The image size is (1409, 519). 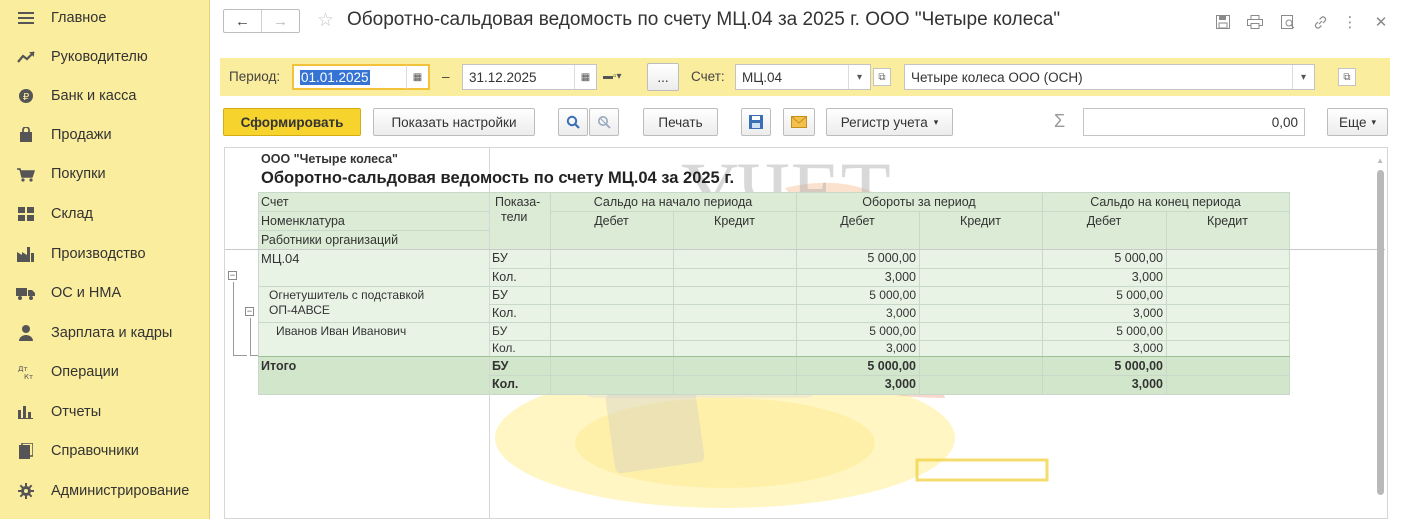 I want to click on sidebar-item-label: Производство, so click(x=98, y=254).